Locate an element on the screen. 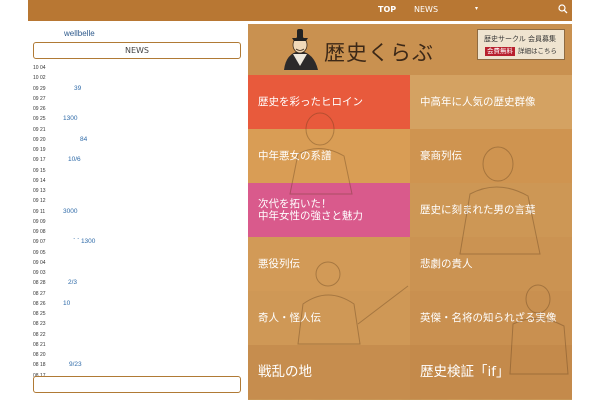 The width and height of the screenshot is (600, 400). news-date: 09 13 is located at coordinates (39, 191).